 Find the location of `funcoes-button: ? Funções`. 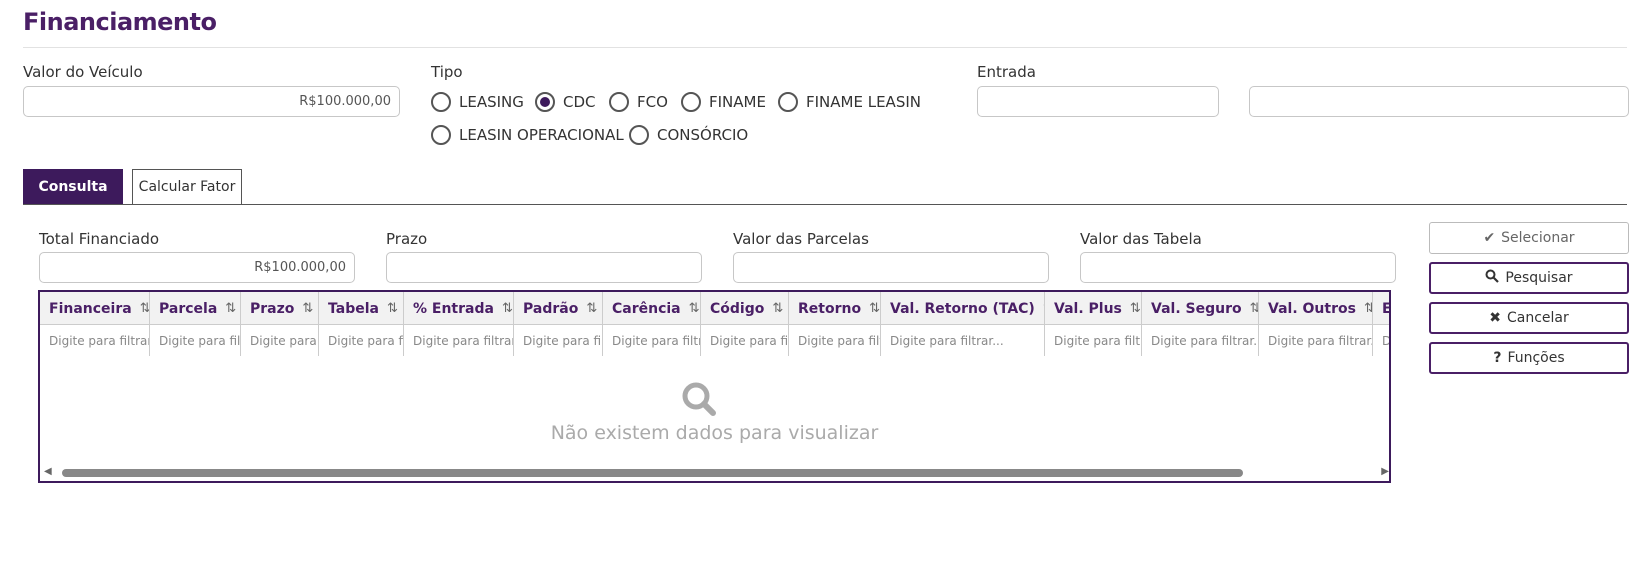

funcoes-button: ? Funções is located at coordinates (1529, 358).